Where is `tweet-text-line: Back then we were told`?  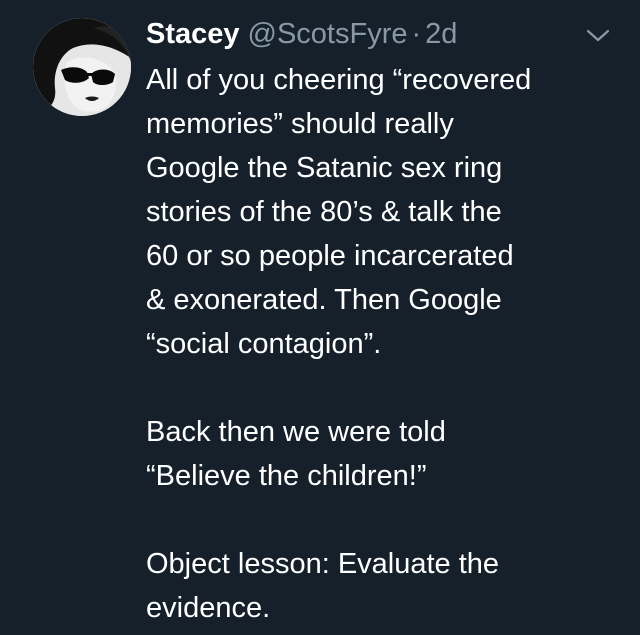
tweet-text-line: Back then we were told is located at coordinates (296, 432).